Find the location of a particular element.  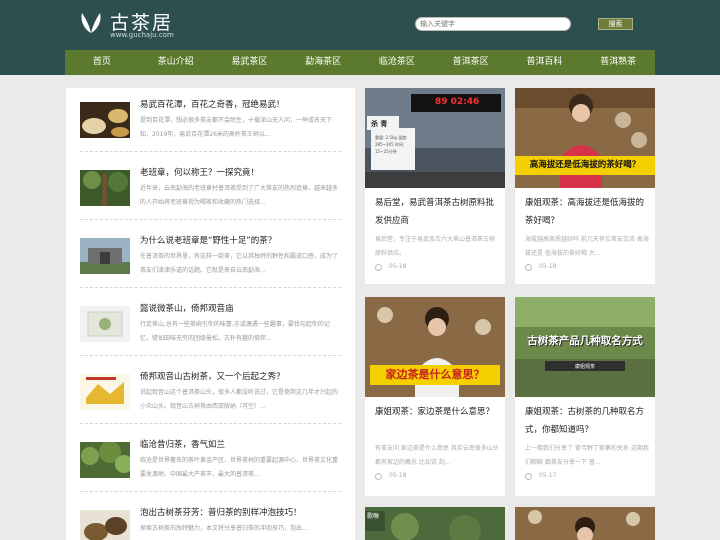

card-image is located at coordinates (585, 523).